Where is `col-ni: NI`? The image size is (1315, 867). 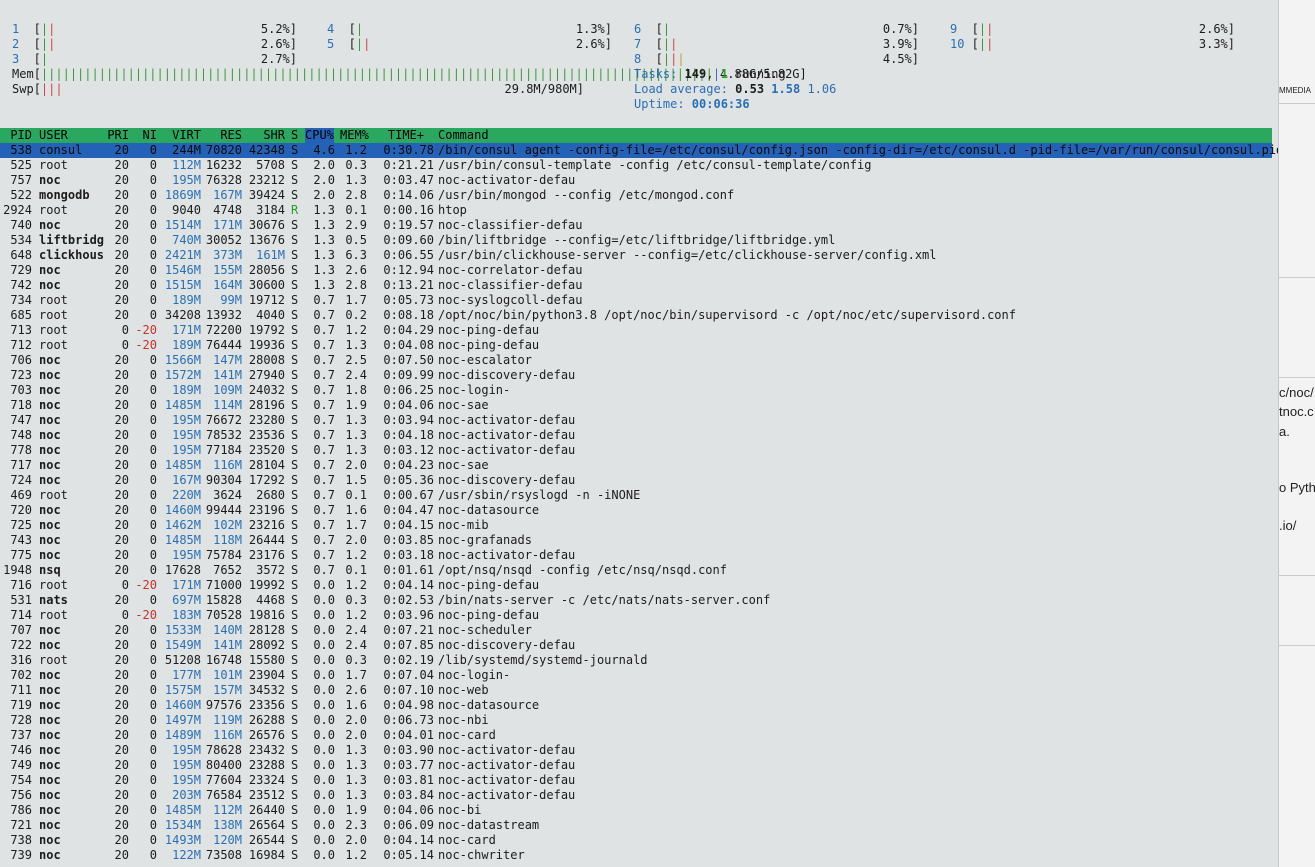
col-ni: NI is located at coordinates (145, 135).